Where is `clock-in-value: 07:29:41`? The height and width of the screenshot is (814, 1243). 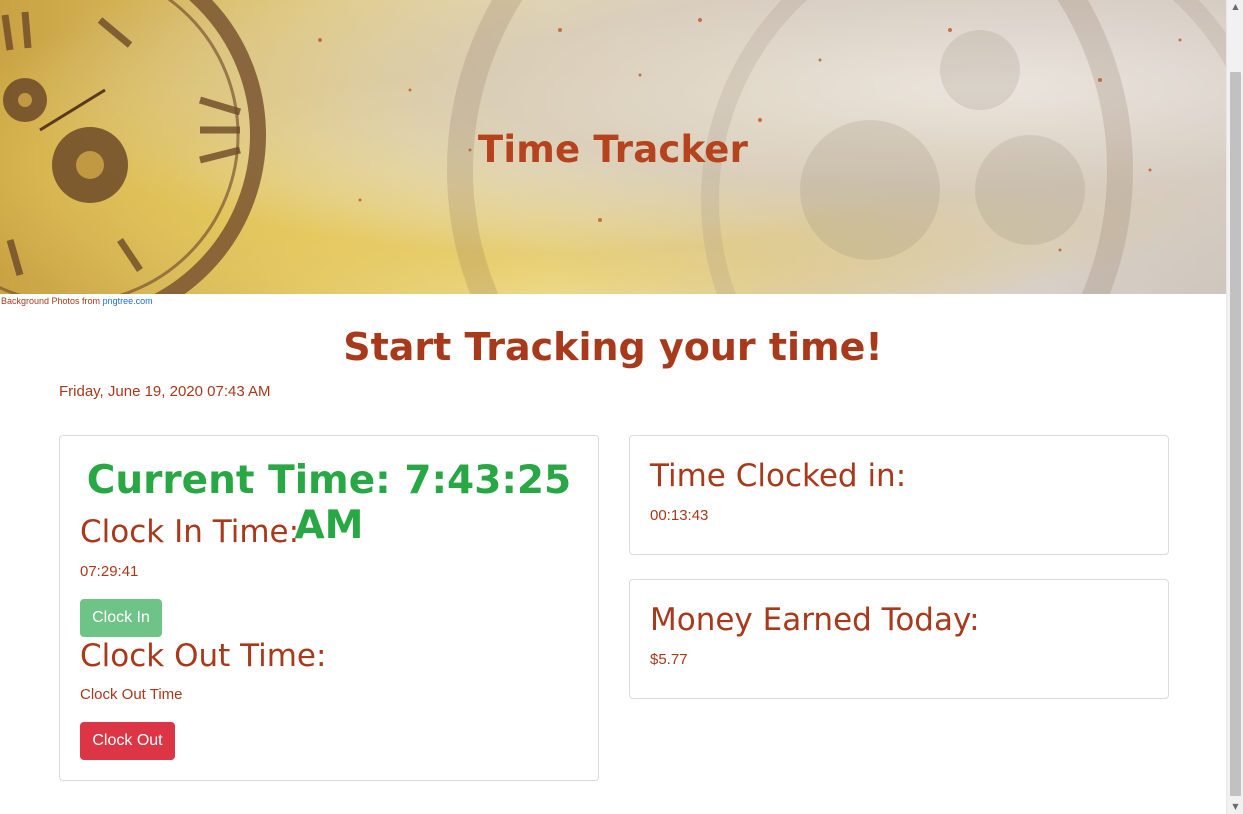
clock-in-value: 07:29:41 is located at coordinates (109, 571).